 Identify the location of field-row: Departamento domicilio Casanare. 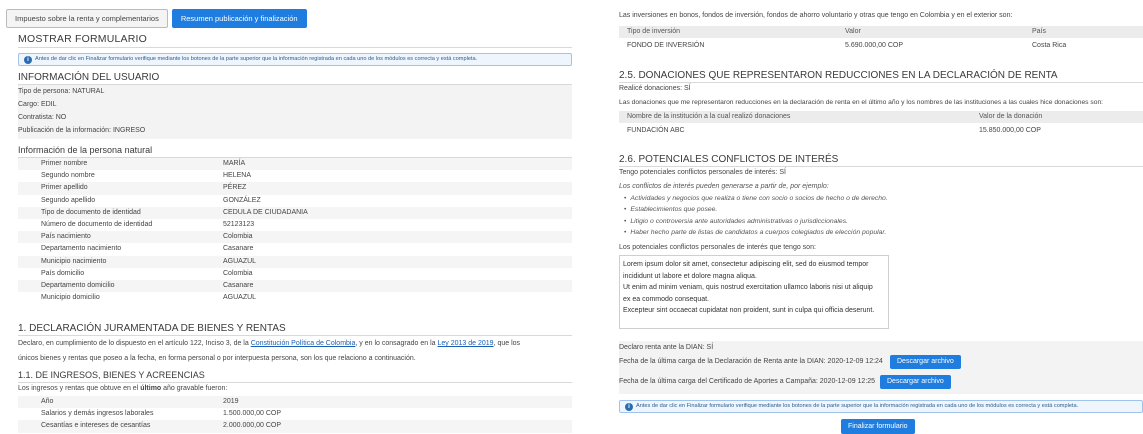
(295, 286).